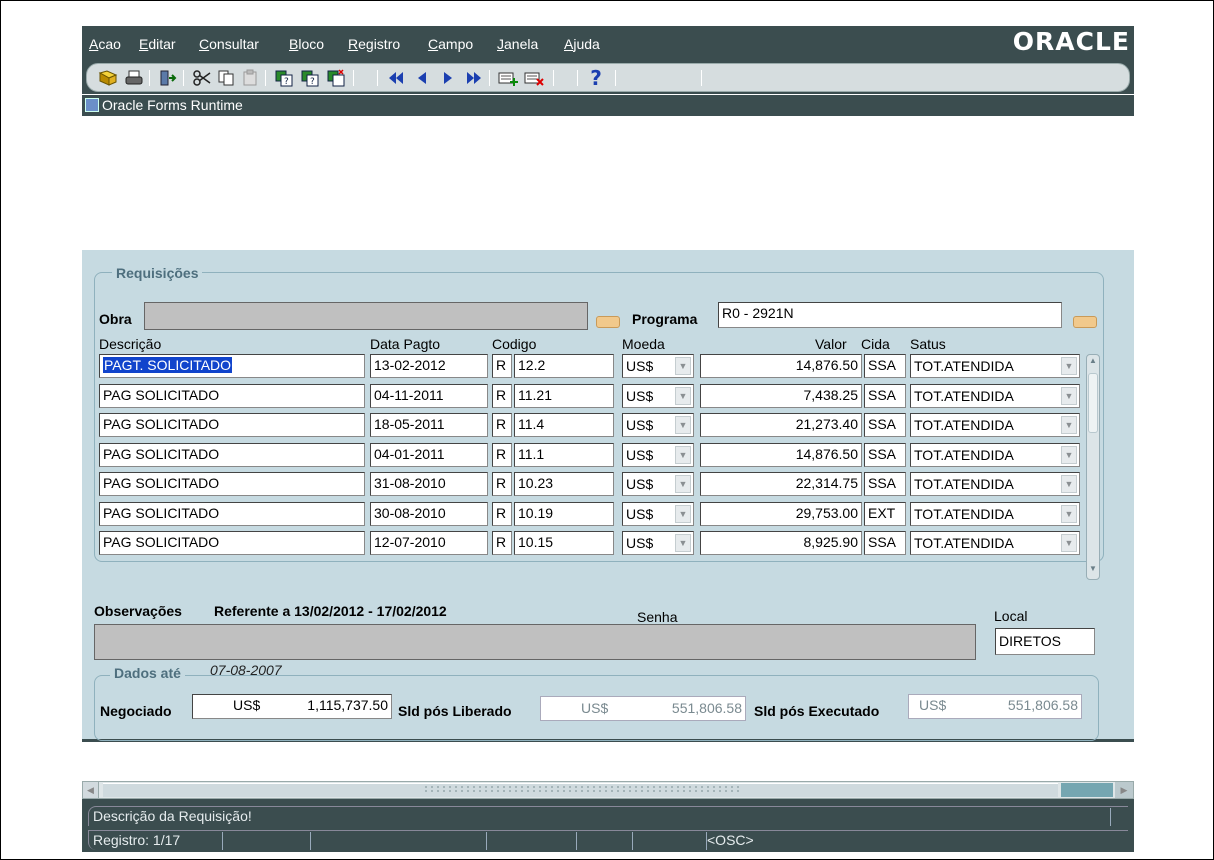  Describe the element at coordinates (105, 44) in the screenshot. I see `menu-acao: Acao` at that location.